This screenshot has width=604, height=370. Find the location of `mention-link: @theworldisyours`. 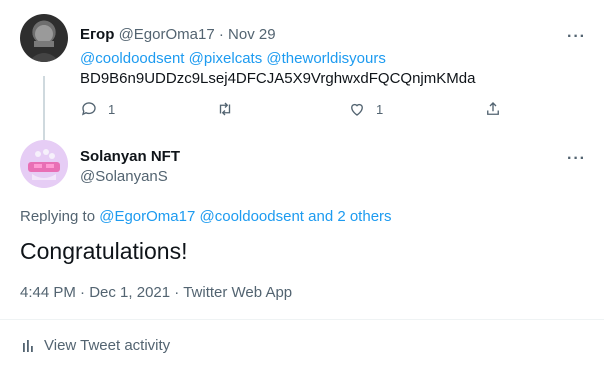

mention-link: @theworldisyours is located at coordinates (325, 58).